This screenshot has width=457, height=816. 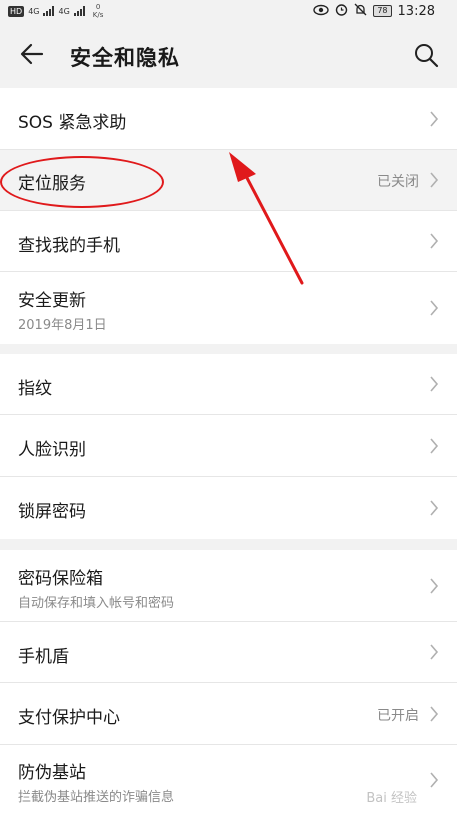 I want to click on row-label: 防伪基站, so click(x=52, y=773).